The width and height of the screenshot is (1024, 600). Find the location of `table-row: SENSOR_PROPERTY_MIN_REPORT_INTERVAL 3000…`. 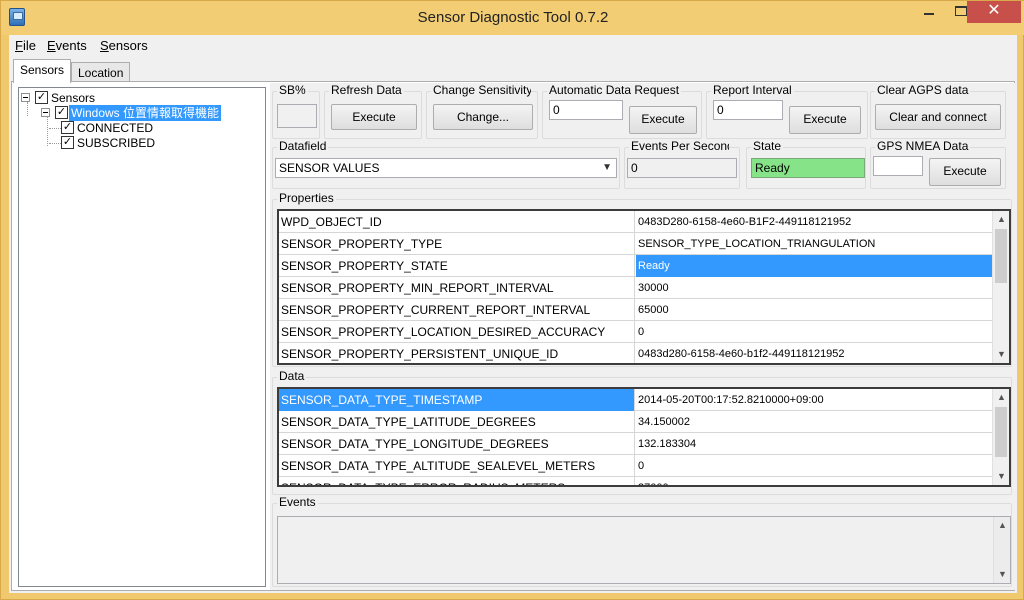

table-row: SENSOR_PROPERTY_MIN_REPORT_INTERVAL 3000… is located at coordinates (637, 288).